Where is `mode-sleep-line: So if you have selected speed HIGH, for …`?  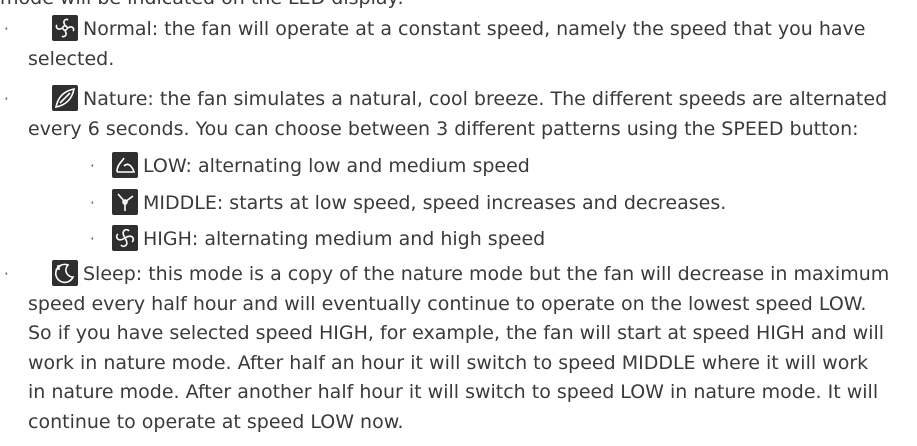
mode-sleep-line: So if you have selected speed HIGH, for … is located at coordinates (456, 333).